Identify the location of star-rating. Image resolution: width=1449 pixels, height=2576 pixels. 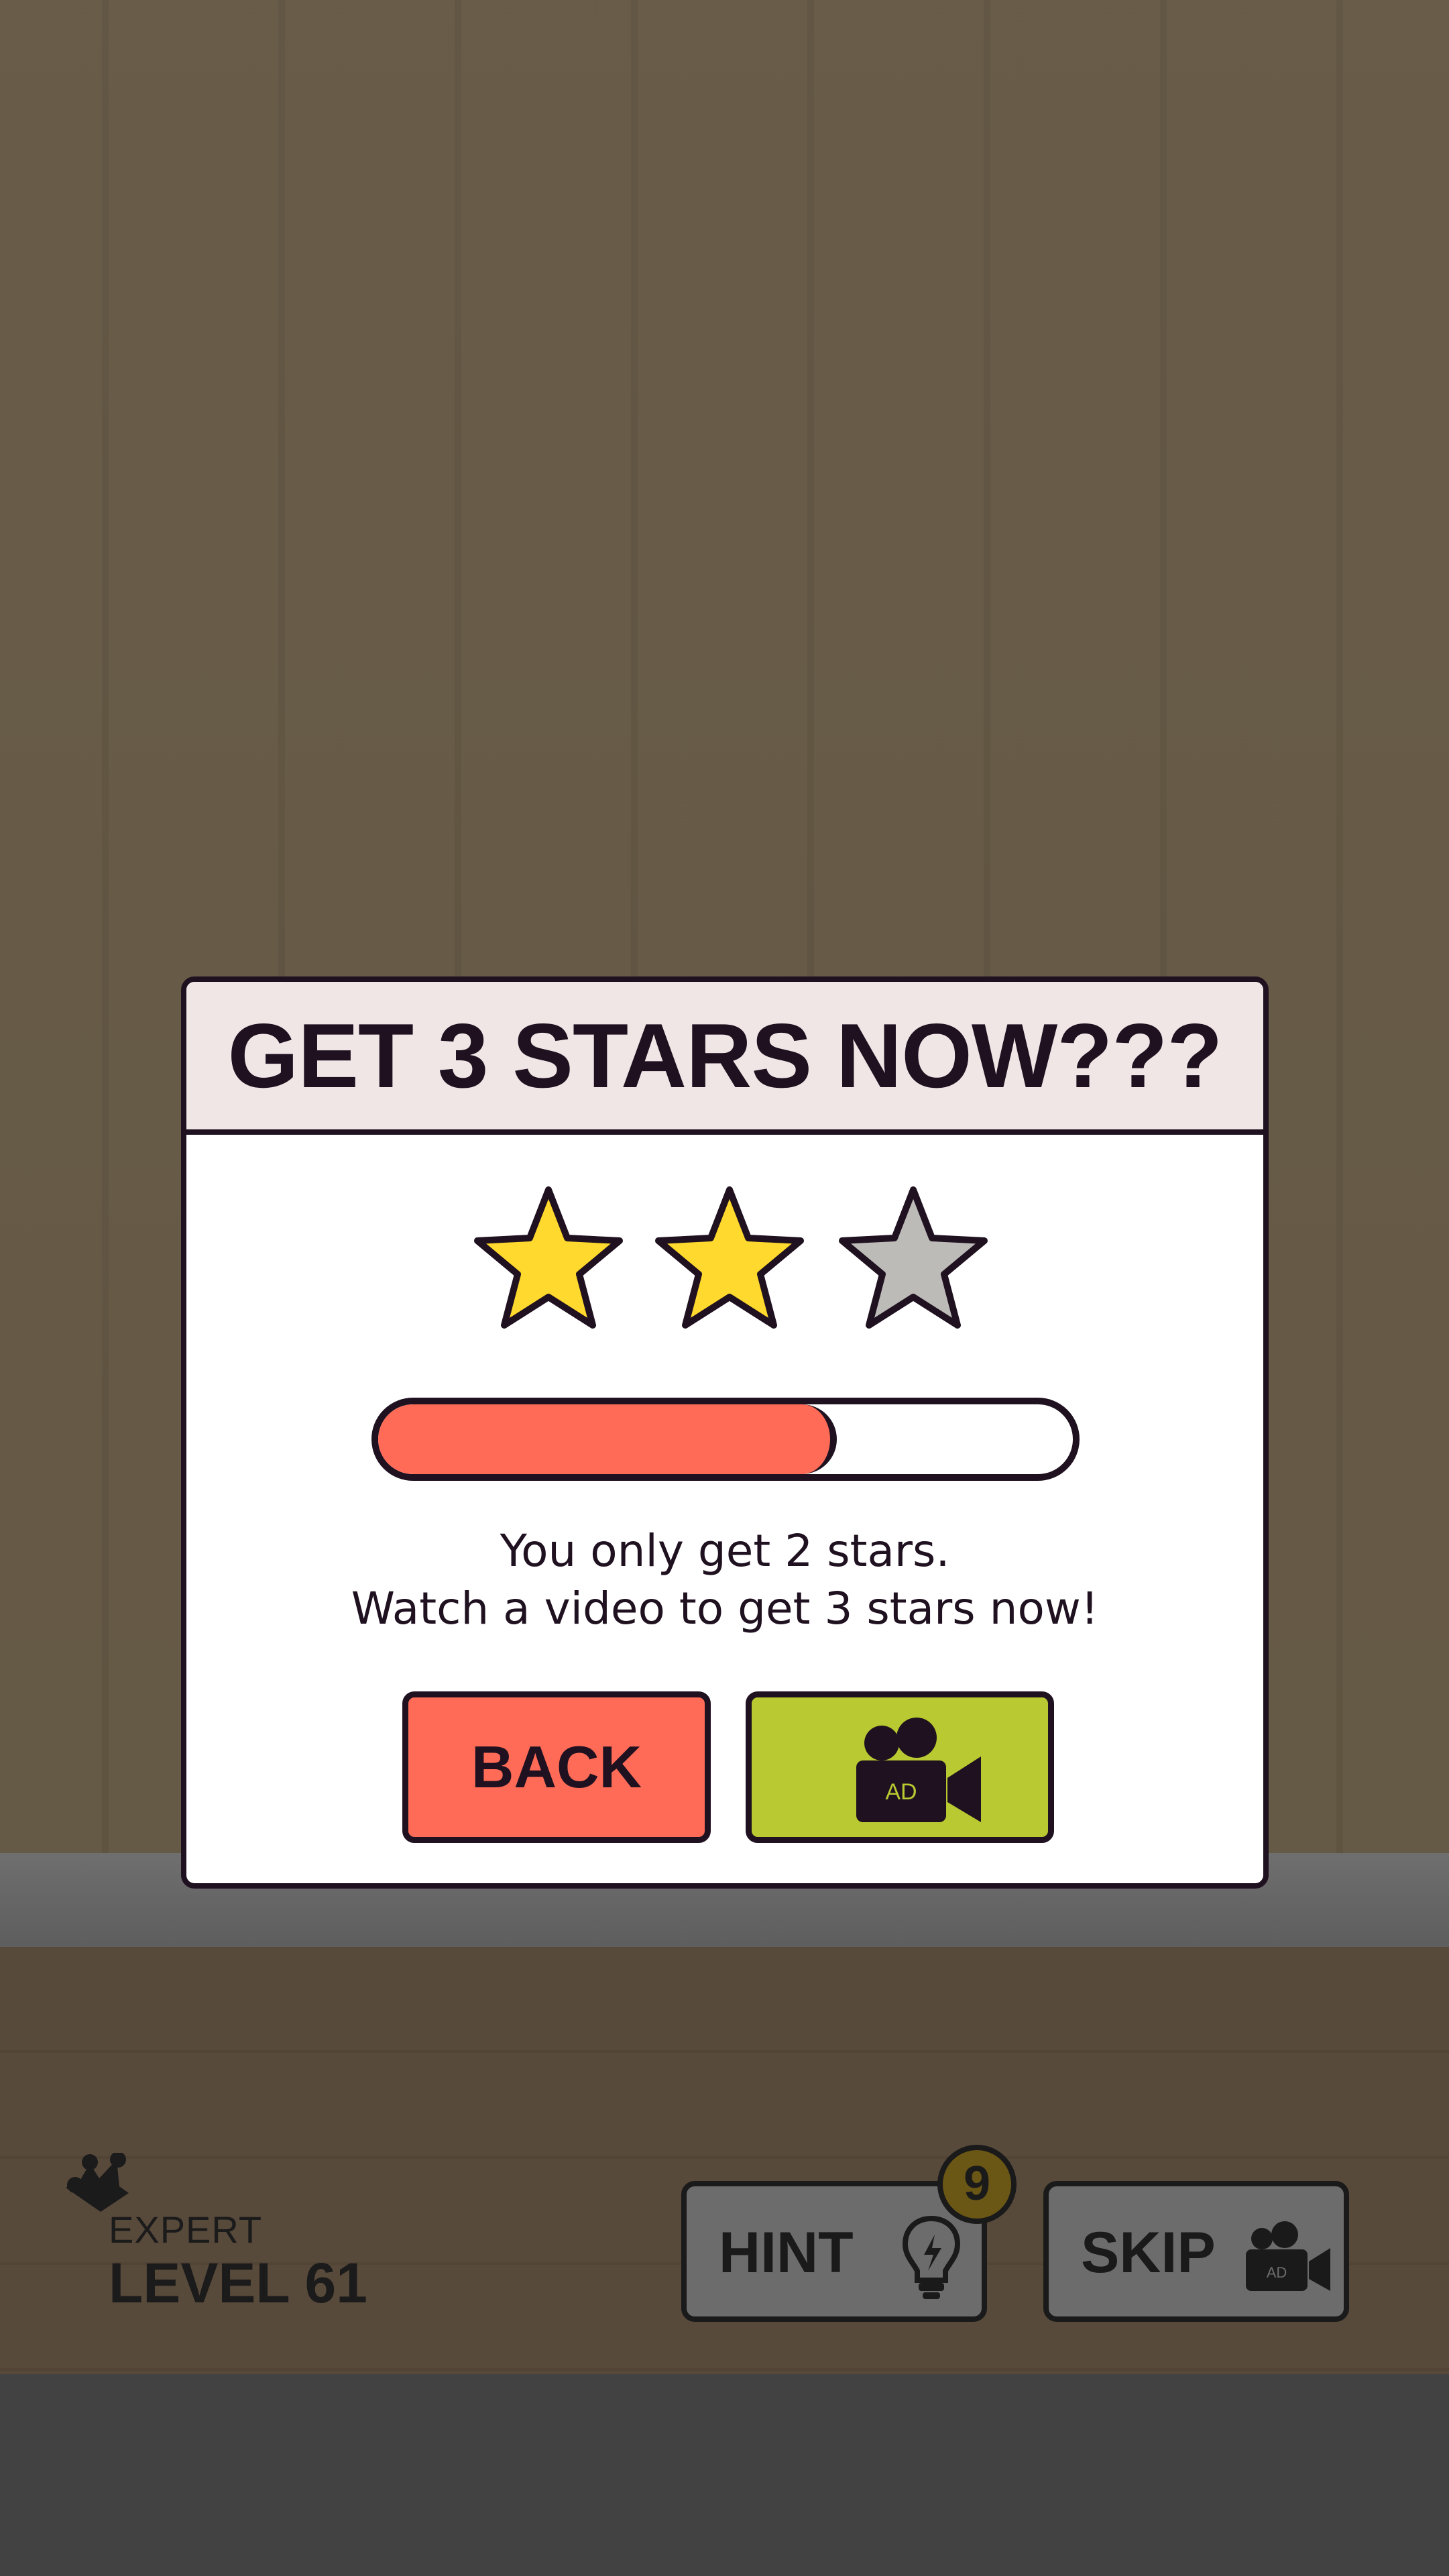
(724, 1262).